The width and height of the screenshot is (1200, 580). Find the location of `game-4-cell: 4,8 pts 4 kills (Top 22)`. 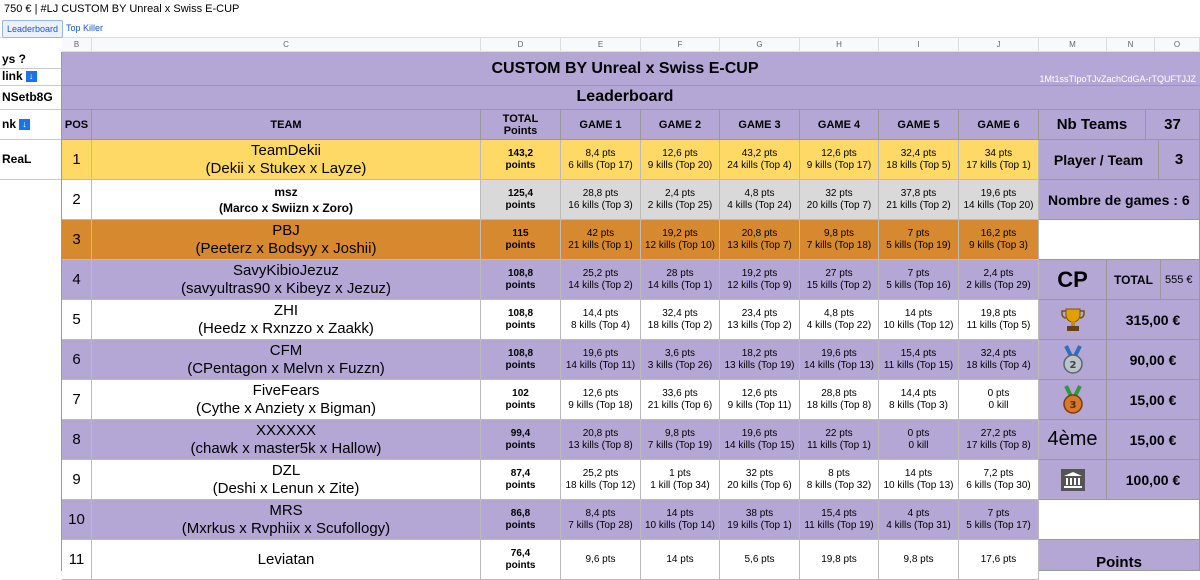

game-4-cell: 4,8 pts 4 kills (Top 22) is located at coordinates (839, 320).